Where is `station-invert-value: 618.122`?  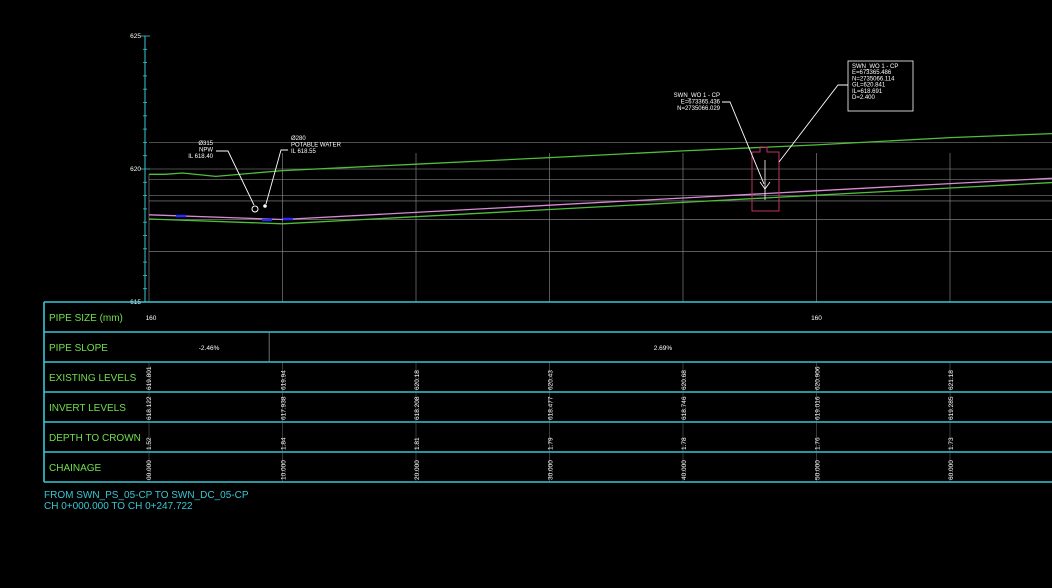 station-invert-value: 618.122 is located at coordinates (149, 408).